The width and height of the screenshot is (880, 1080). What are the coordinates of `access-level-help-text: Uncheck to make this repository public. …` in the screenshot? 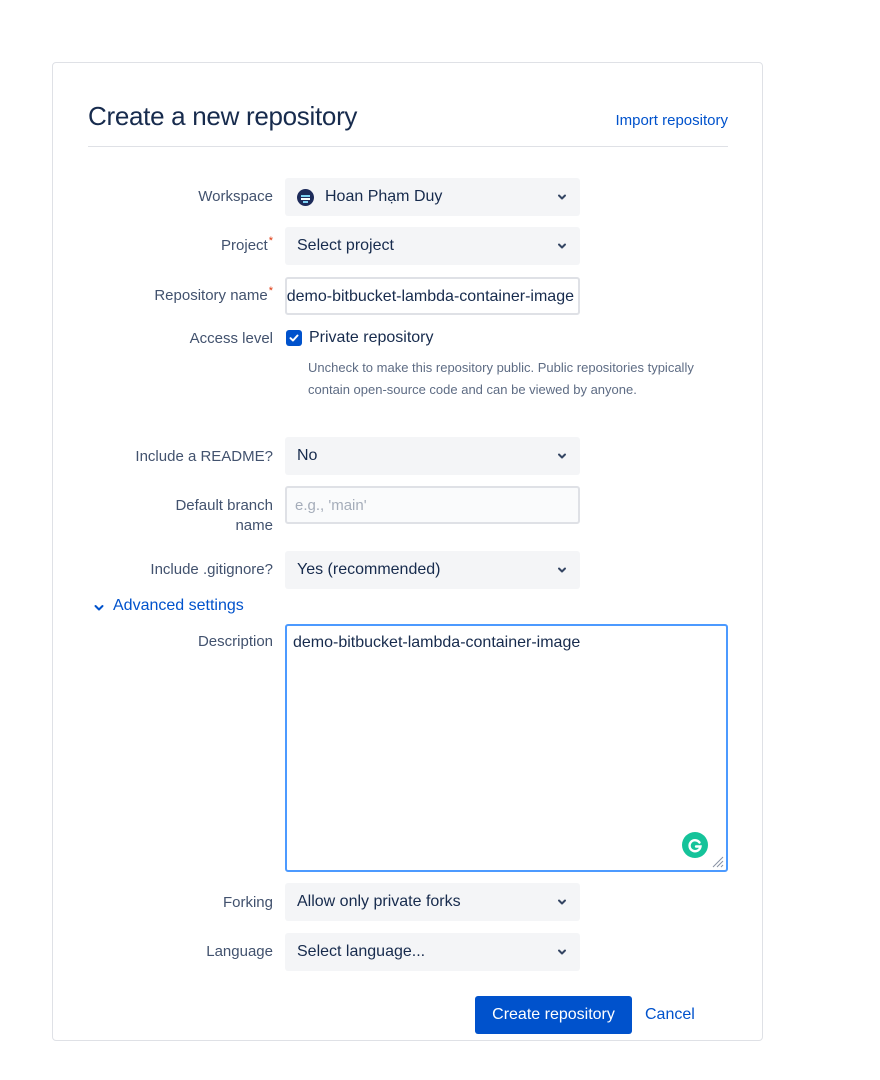 It's located at (501, 378).